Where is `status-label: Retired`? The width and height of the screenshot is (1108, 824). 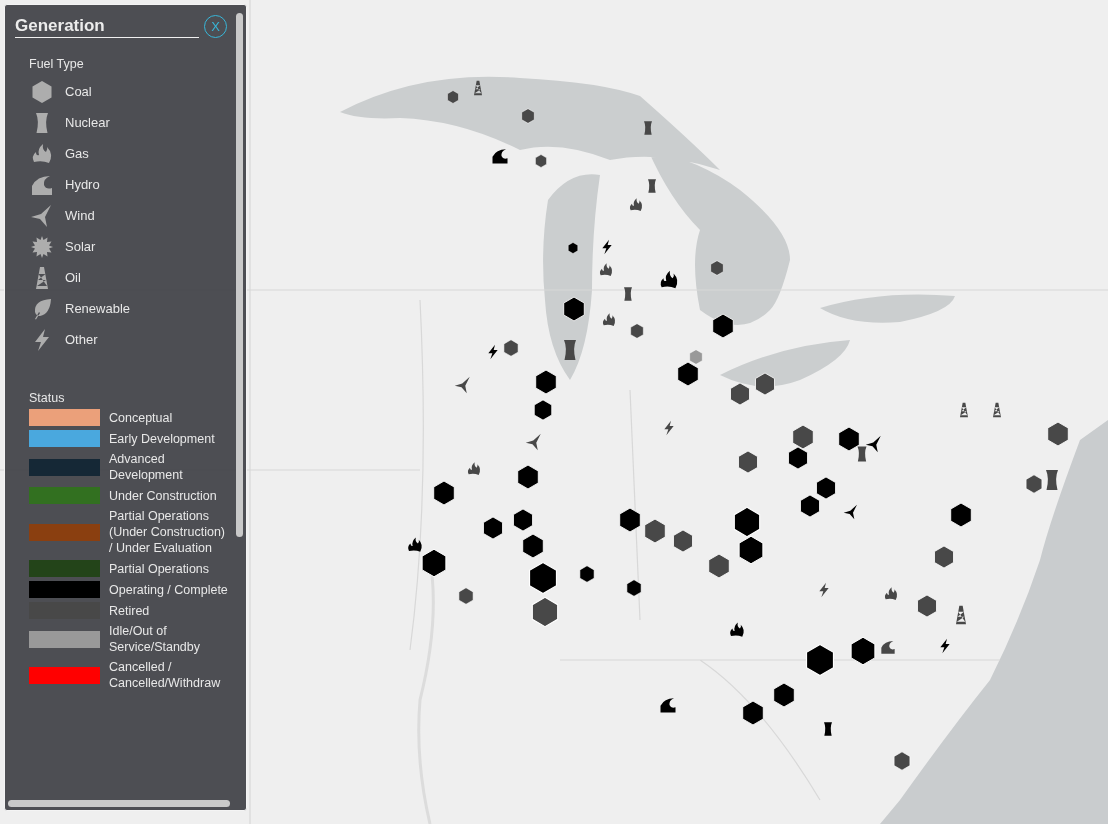 status-label: Retired is located at coordinates (130, 610).